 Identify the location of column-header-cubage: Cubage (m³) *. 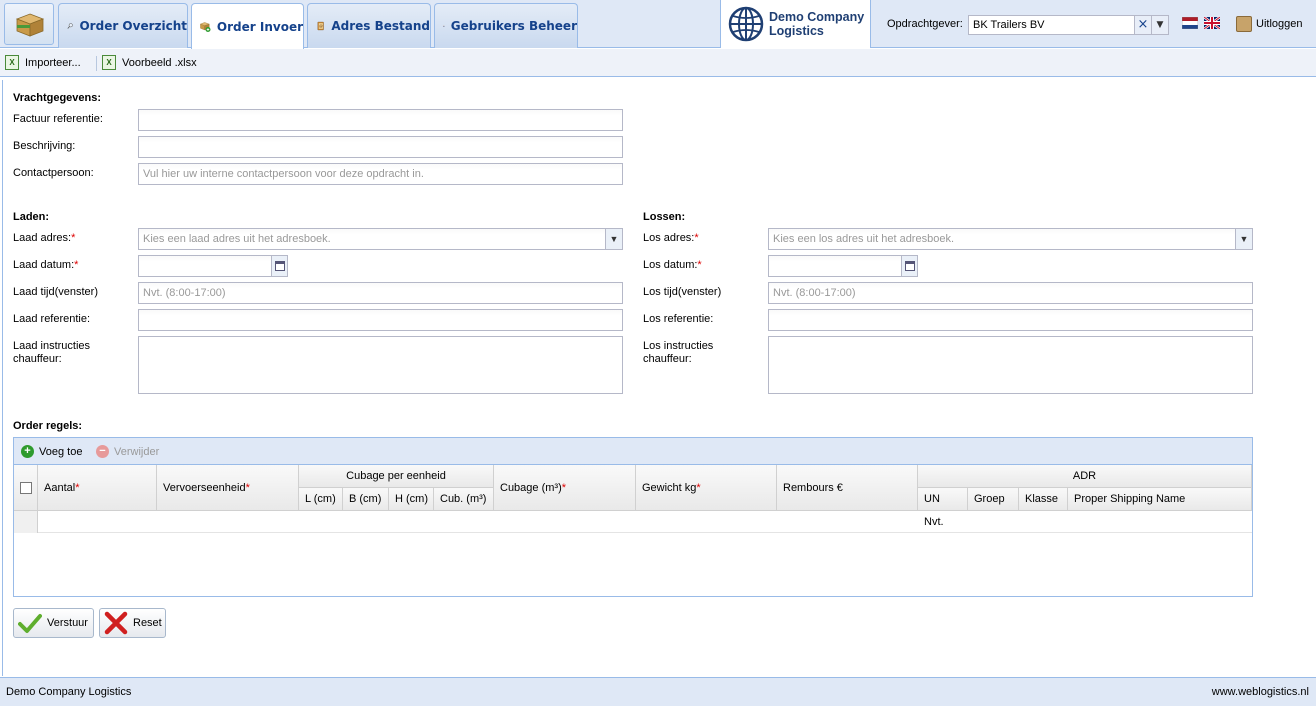
(565, 488).